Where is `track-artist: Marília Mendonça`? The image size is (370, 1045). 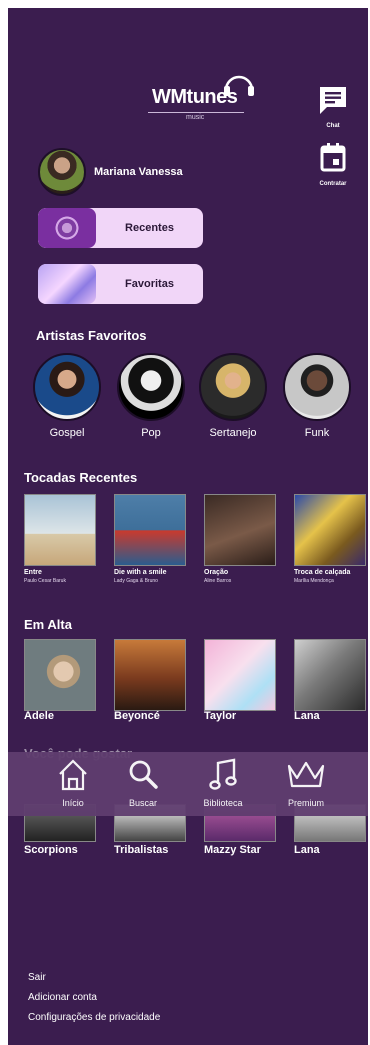 track-artist: Marília Mendonça is located at coordinates (314, 581).